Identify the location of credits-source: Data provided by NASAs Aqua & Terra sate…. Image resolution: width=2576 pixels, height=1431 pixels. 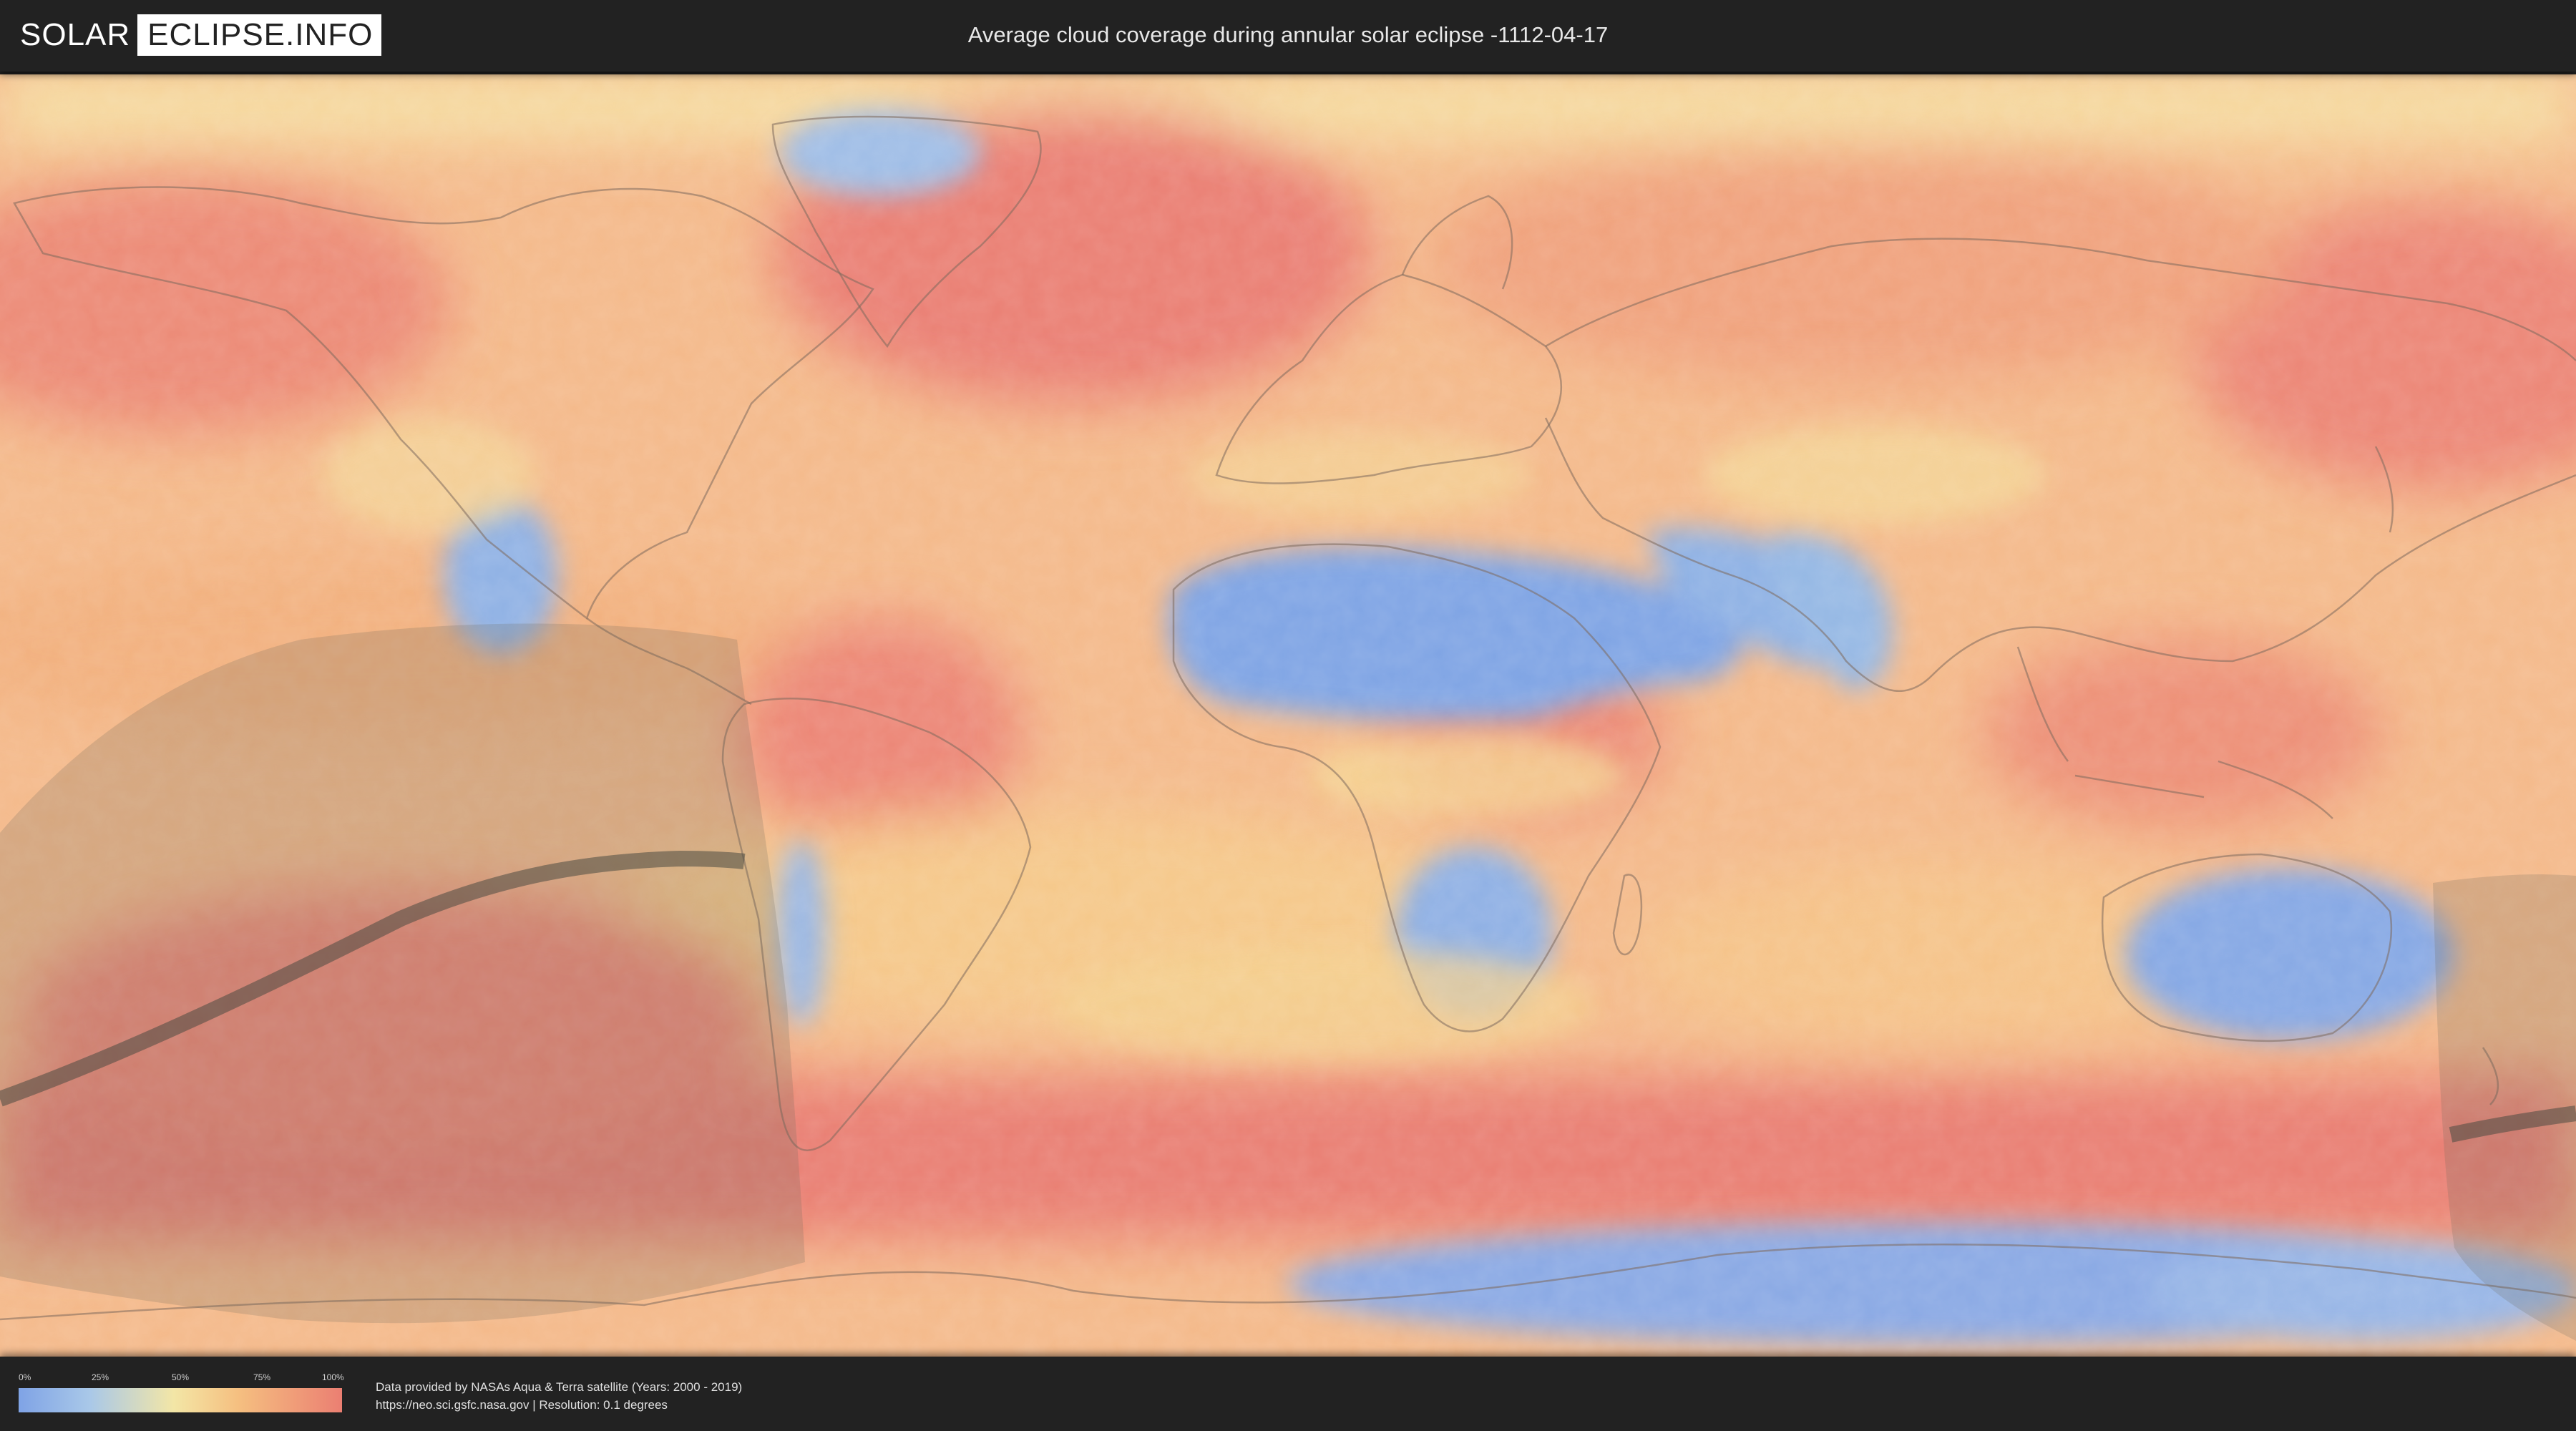
(559, 1387).